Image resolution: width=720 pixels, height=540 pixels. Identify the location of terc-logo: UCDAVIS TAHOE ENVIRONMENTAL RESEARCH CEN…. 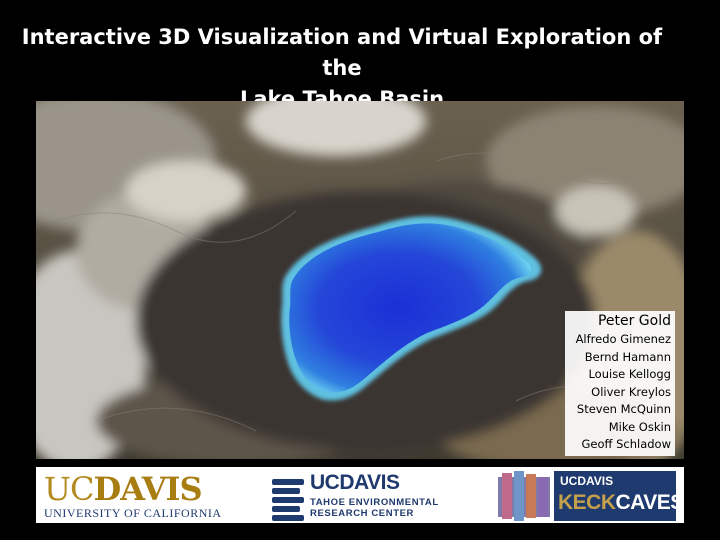
(372, 496).